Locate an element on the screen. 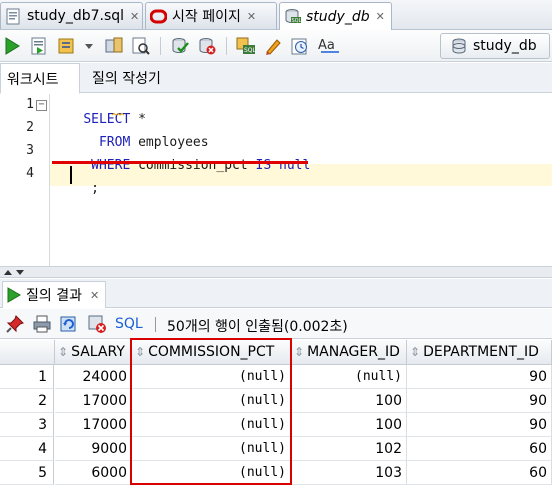 This screenshot has height=486, width=552. fold-toggle-icon: − is located at coordinates (41, 105).